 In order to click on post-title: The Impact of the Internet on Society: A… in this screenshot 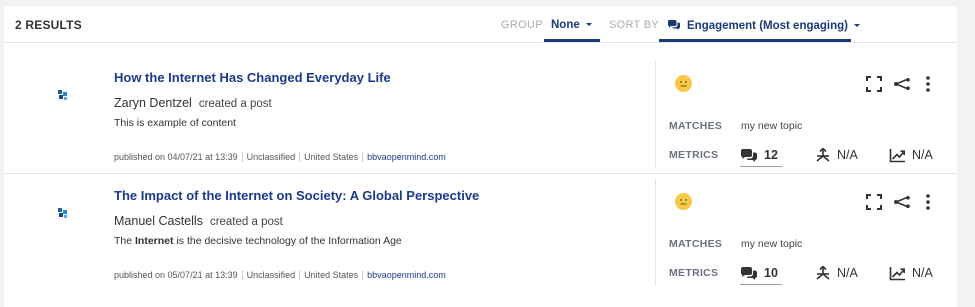, I will do `click(296, 195)`.